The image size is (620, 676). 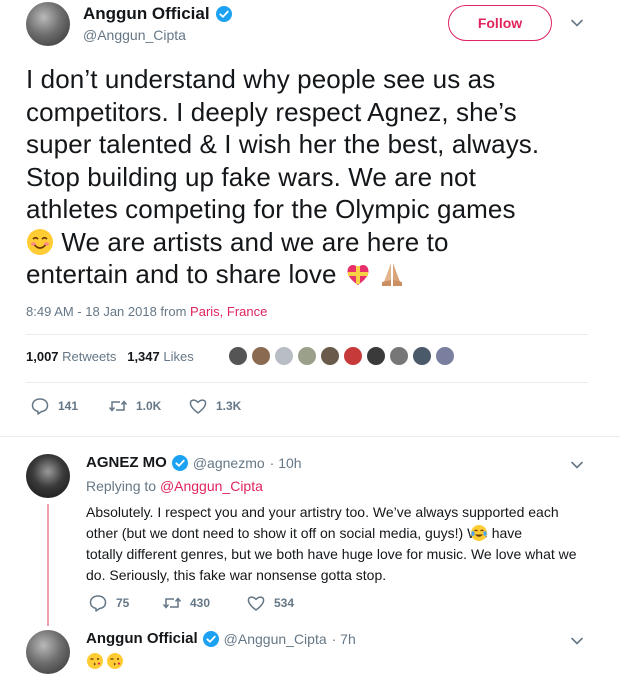 I want to click on tweet-text-line: We are artists and we are here to, so click(x=251, y=241).